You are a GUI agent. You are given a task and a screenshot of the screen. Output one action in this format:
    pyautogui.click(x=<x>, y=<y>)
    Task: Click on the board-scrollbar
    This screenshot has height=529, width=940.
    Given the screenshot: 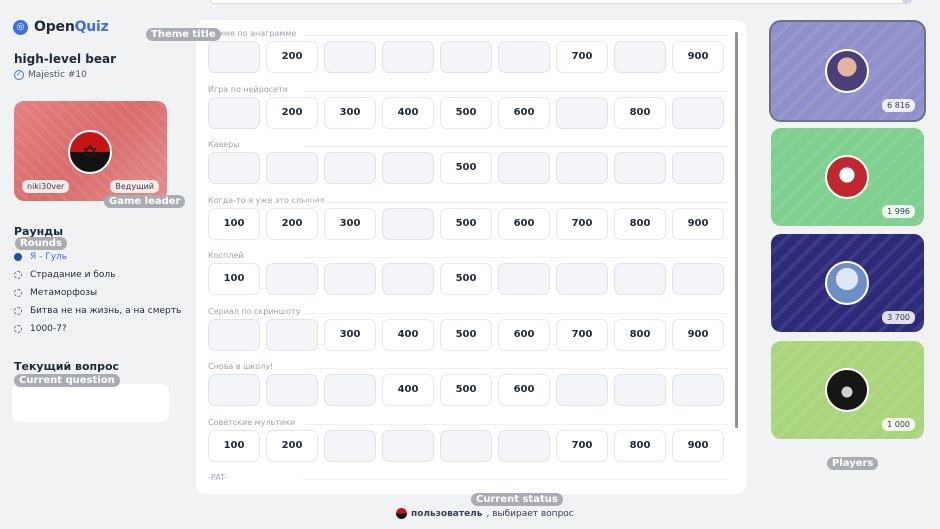 What is the action you would take?
    pyautogui.click(x=736, y=230)
    